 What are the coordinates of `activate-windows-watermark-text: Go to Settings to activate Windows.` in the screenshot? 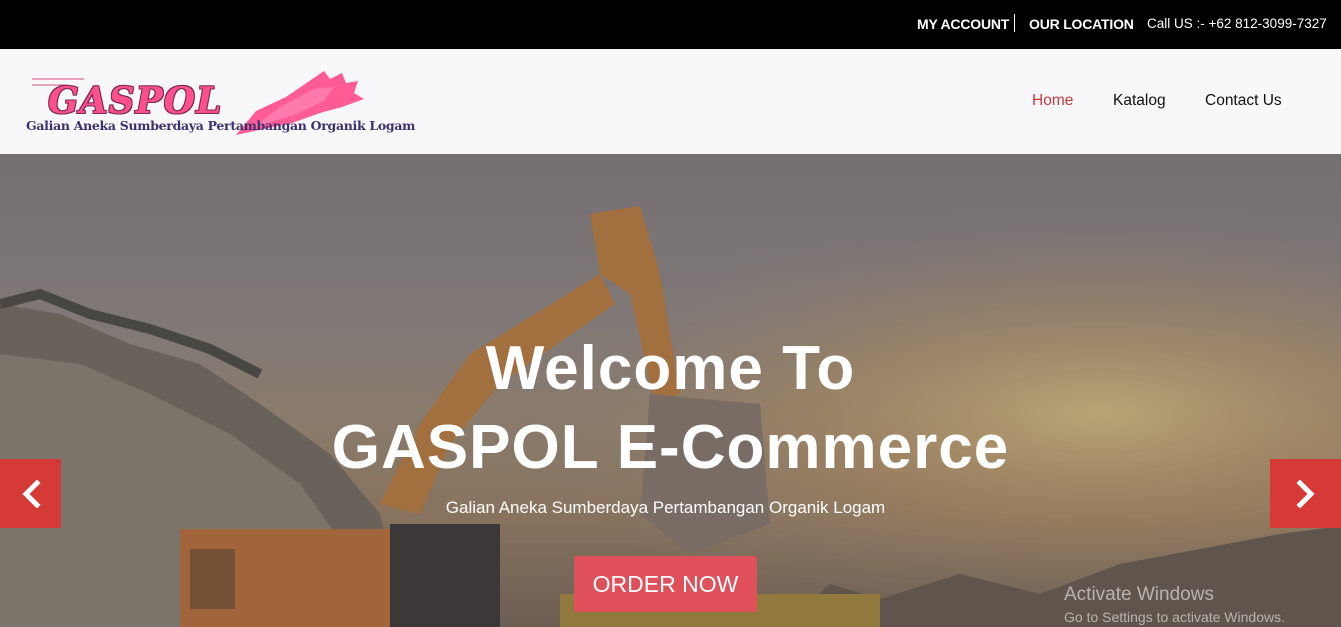 It's located at (1174, 617).